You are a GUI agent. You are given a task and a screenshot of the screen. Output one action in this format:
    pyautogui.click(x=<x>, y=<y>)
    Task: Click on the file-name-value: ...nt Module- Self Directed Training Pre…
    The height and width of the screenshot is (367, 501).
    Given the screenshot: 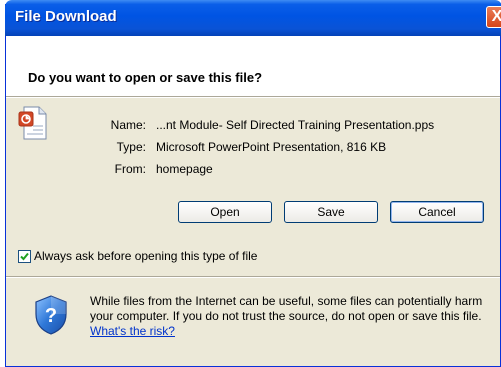 What is the action you would take?
    pyautogui.click(x=295, y=125)
    